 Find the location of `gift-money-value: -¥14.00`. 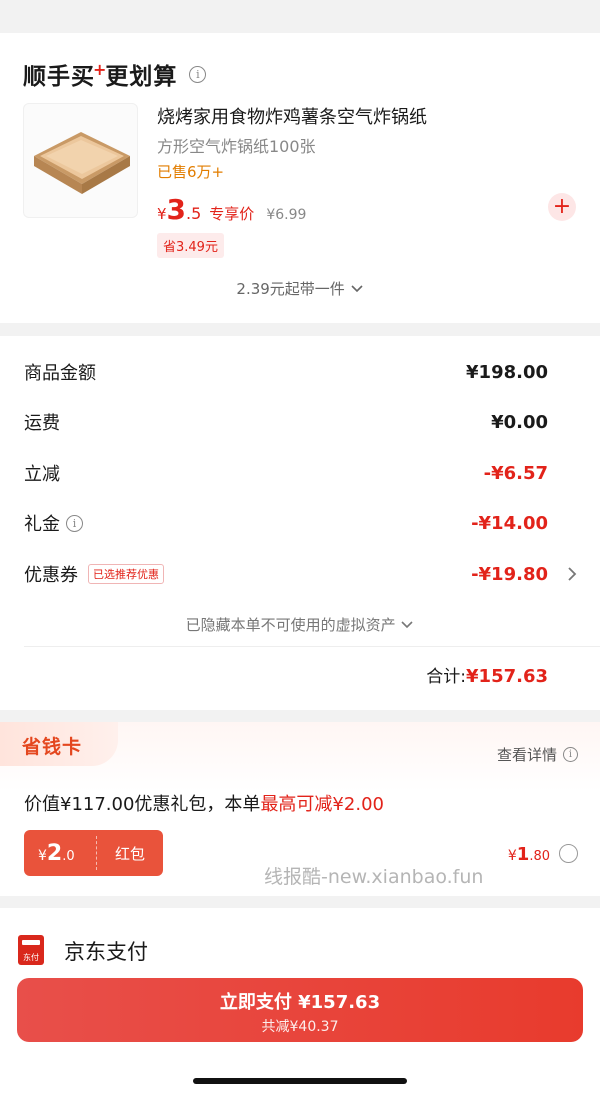

gift-money-value: -¥14.00 is located at coordinates (509, 523).